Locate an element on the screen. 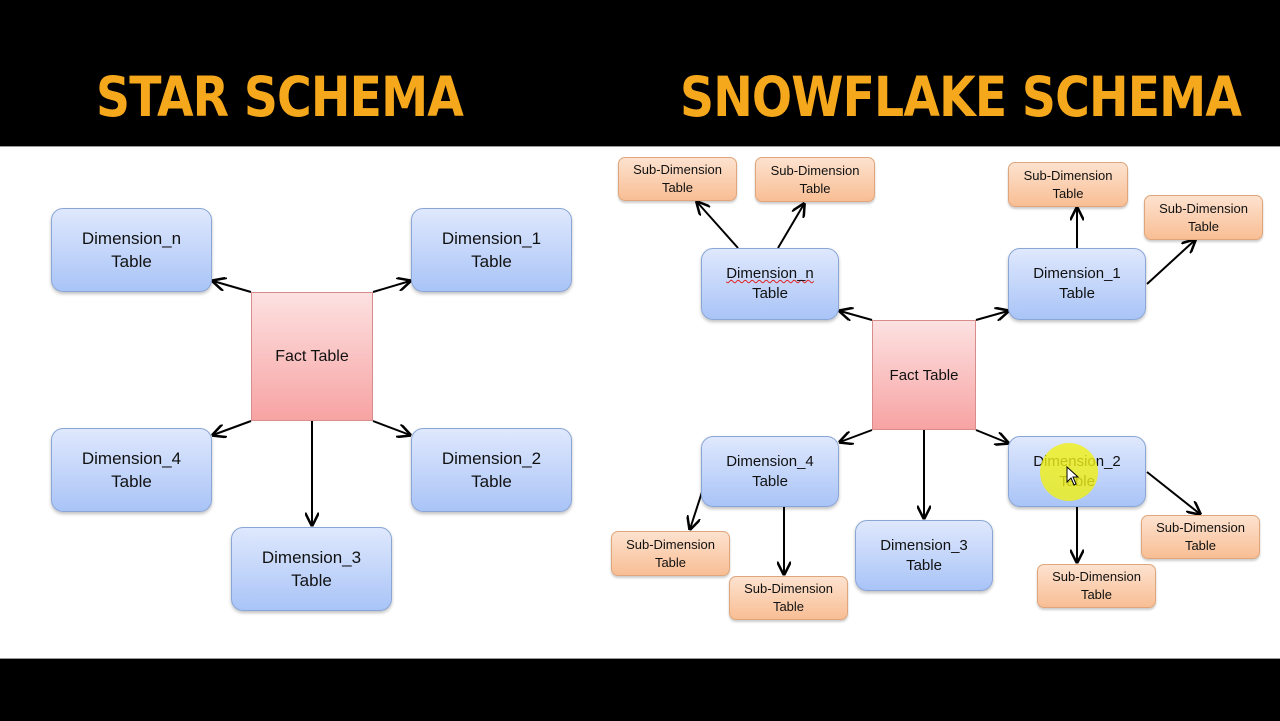 This screenshot has width=1280, height=721. sub-dimension-table-2-b: Sub-Dimension Table is located at coordinates (1200, 537).